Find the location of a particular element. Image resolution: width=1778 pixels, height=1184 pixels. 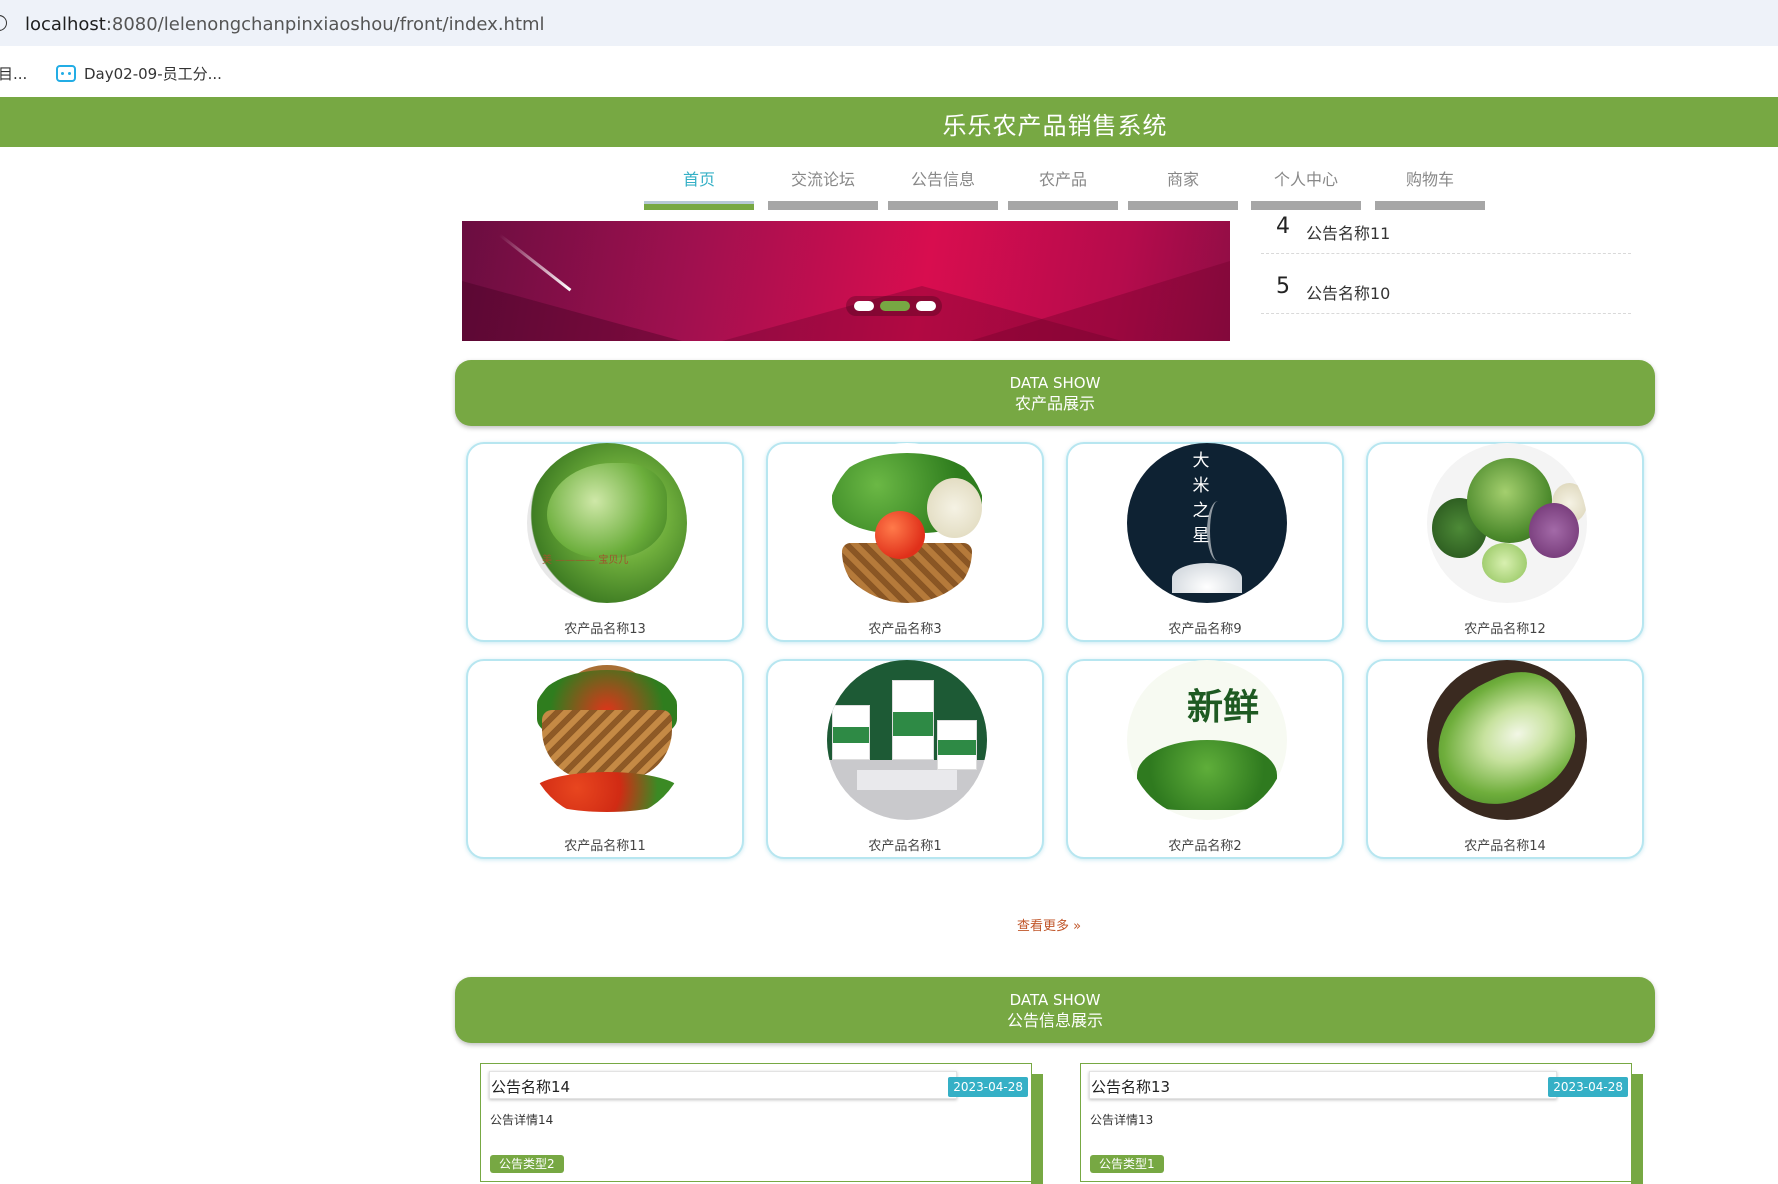

section-title: 公告信息展示 is located at coordinates (1054, 1020).